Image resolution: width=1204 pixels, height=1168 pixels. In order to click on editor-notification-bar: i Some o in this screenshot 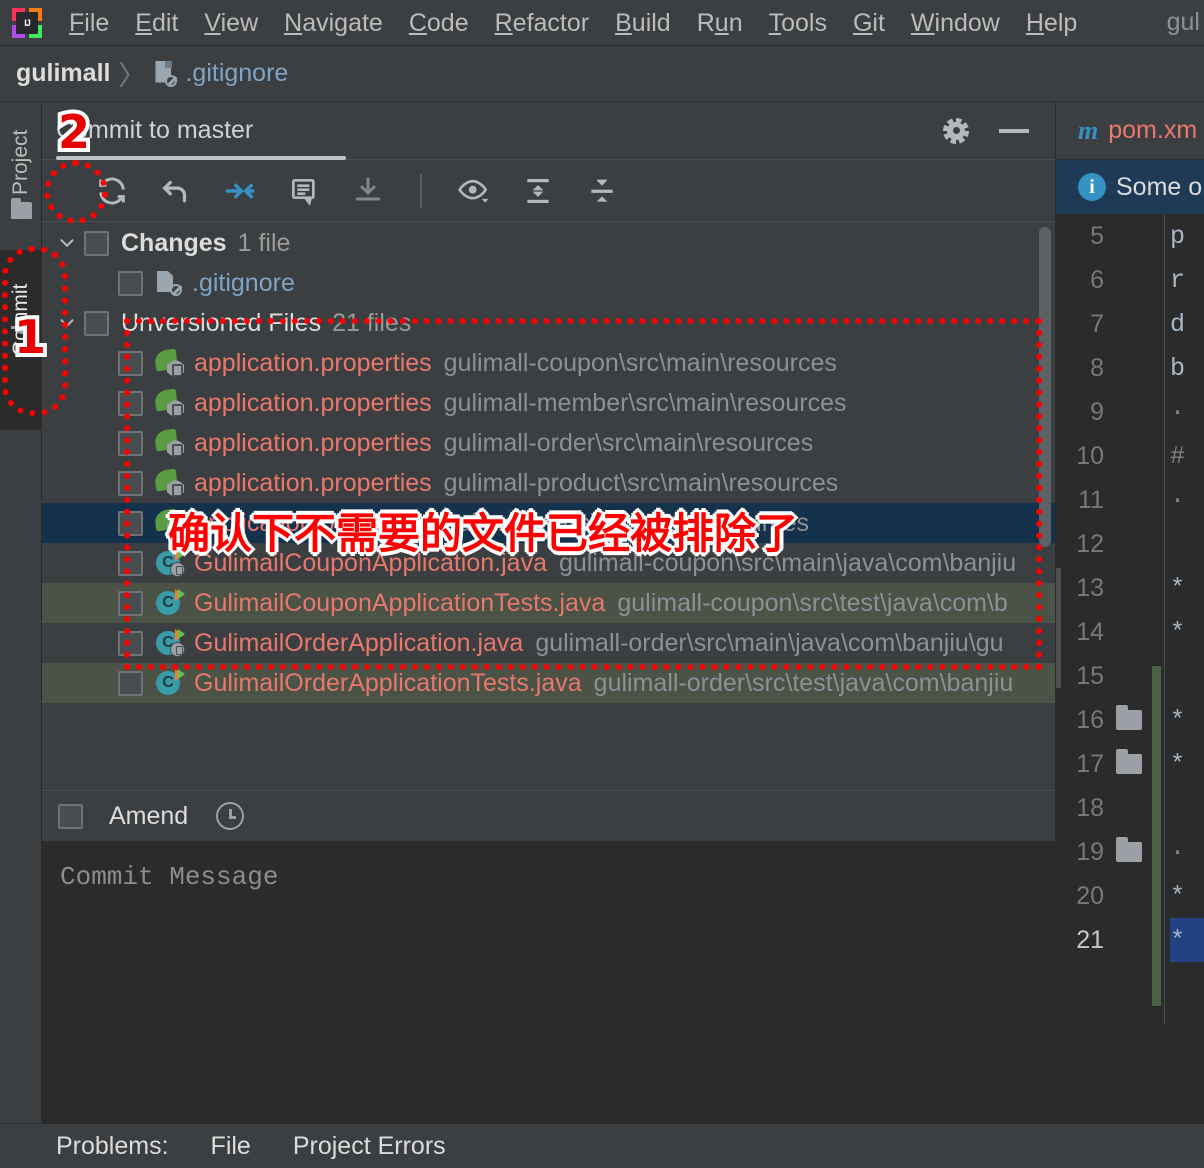, I will do `click(1130, 187)`.